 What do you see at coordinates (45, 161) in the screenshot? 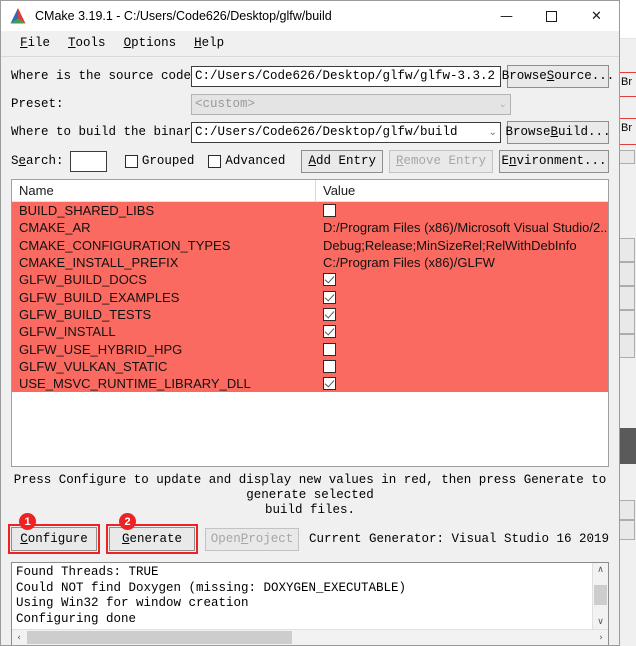
I see `search-label-post: arch:` at bounding box center [45, 161].